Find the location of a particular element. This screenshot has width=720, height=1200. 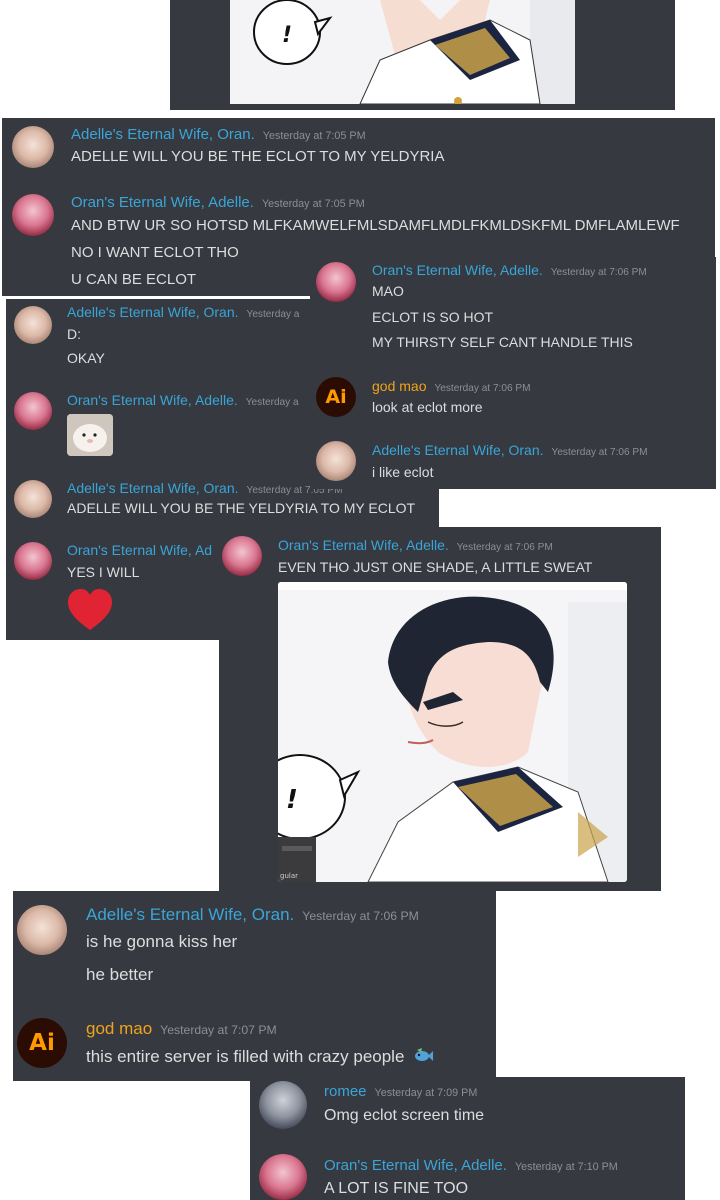

message-text: OKAY is located at coordinates (86, 358).